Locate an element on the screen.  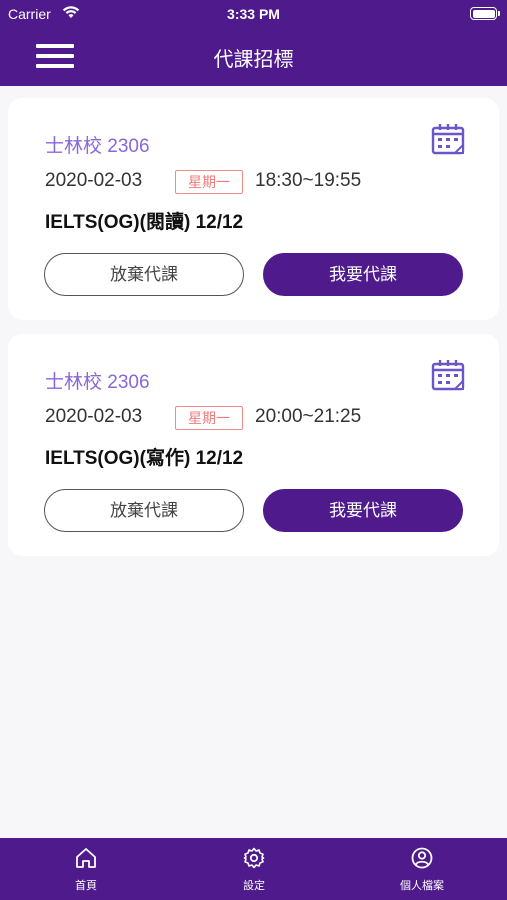
tab-profile: 個人檔案 is located at coordinates (422, 869).